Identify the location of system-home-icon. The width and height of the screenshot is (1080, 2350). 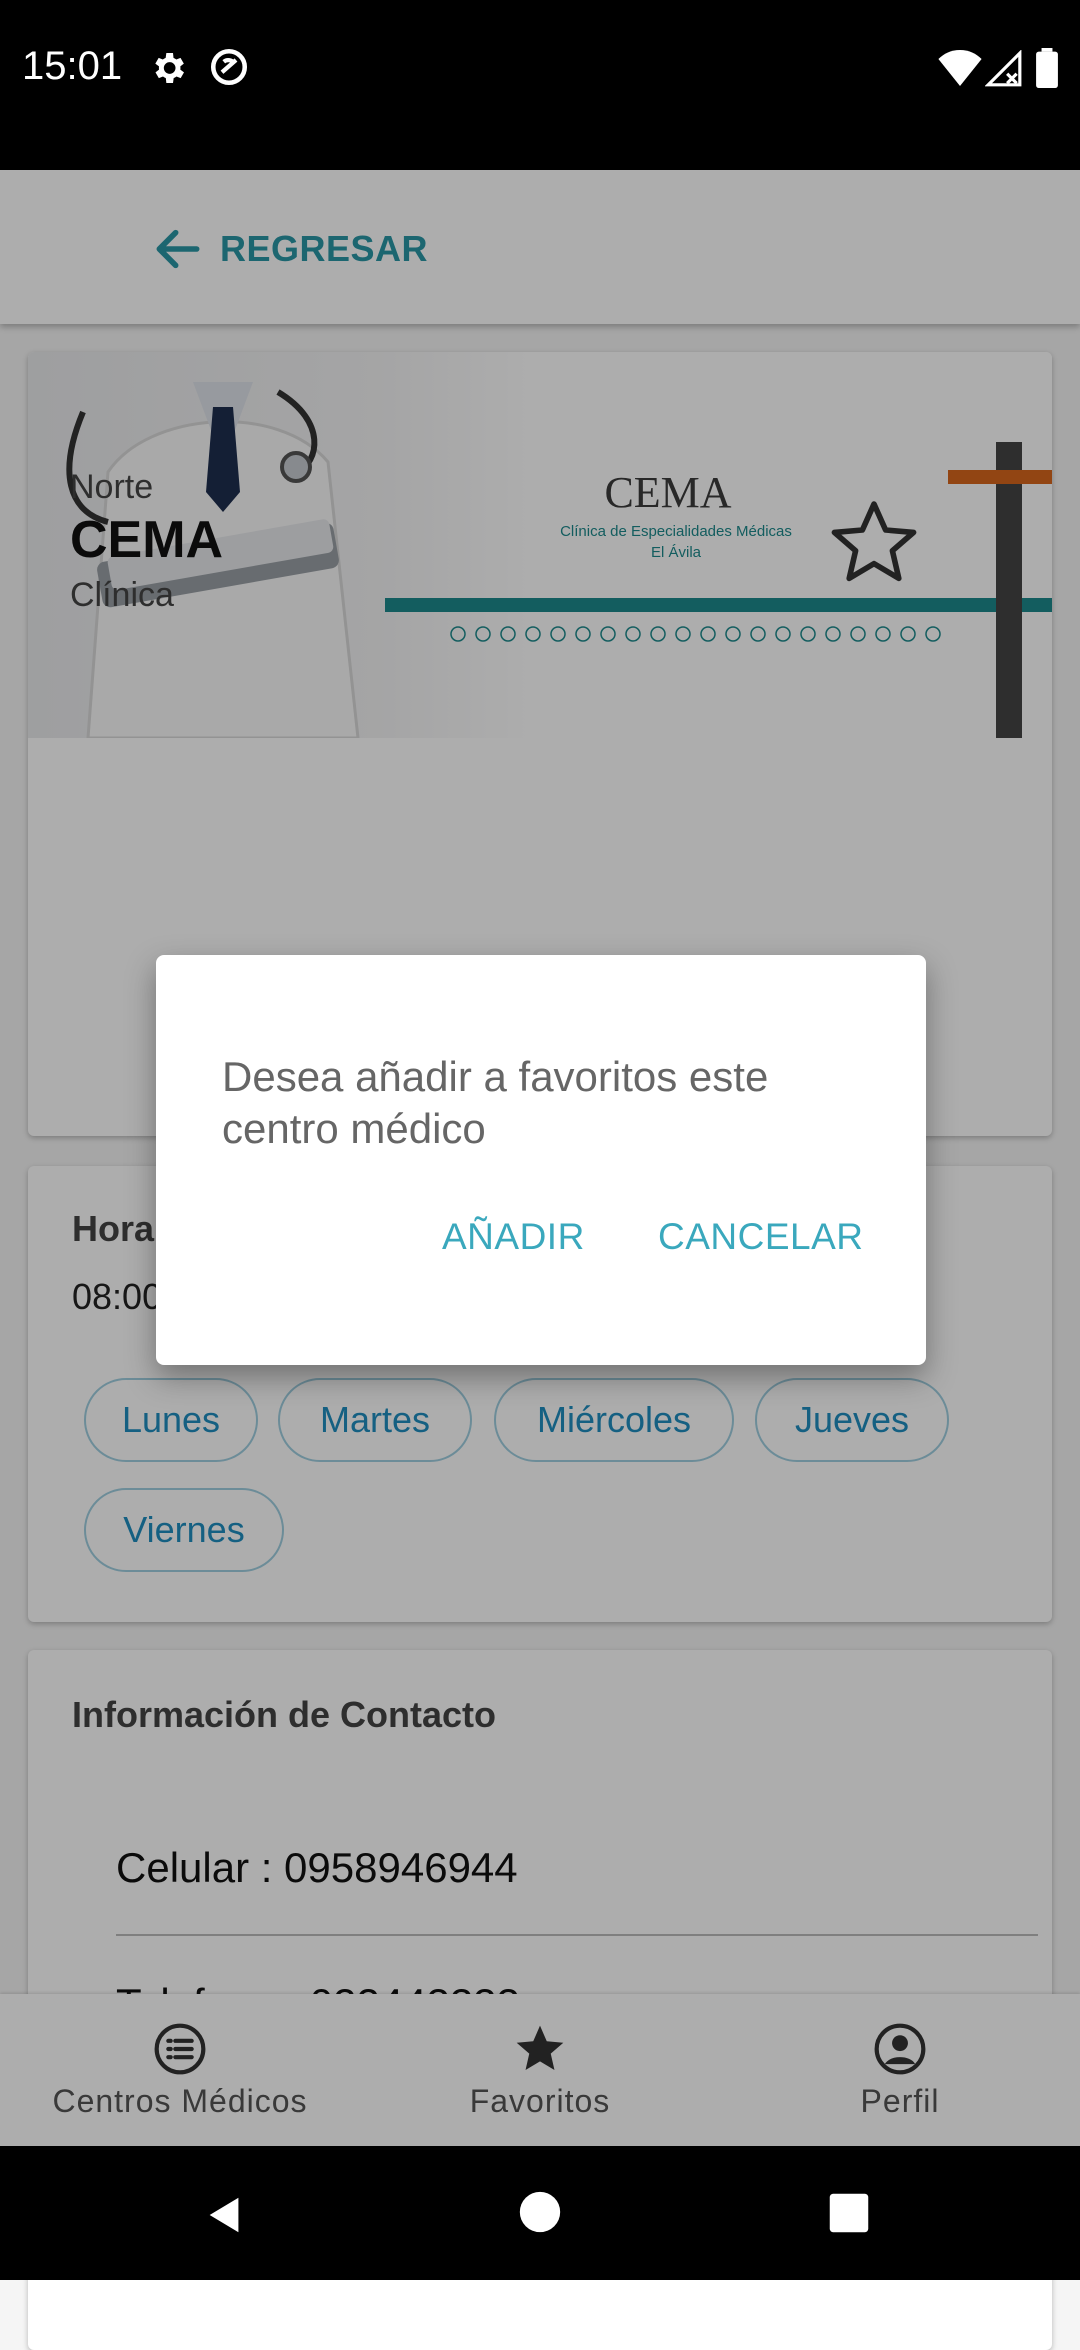
(540, 2212).